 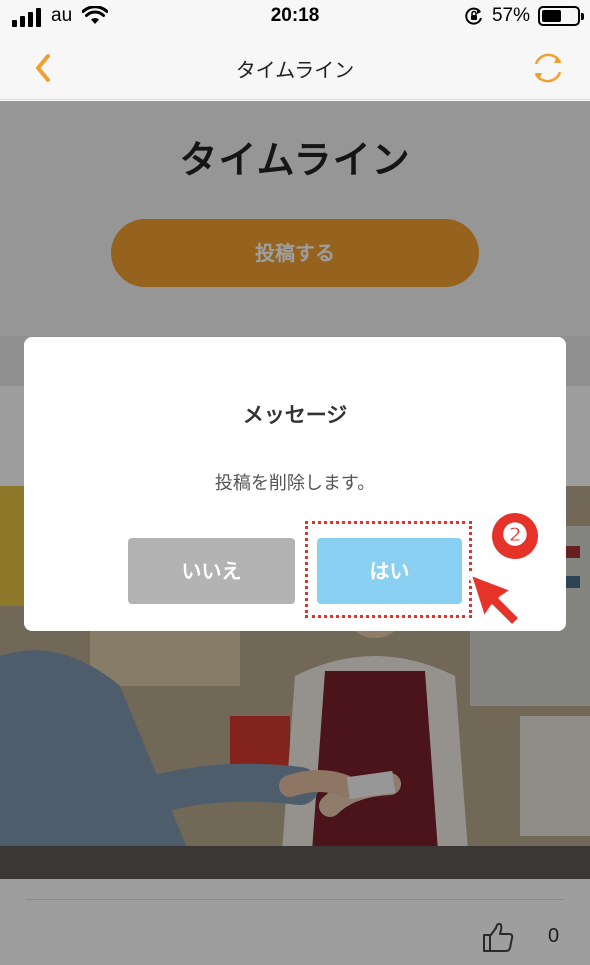 What do you see at coordinates (295, 415) in the screenshot?
I see `dialog-title: メッセージ` at bounding box center [295, 415].